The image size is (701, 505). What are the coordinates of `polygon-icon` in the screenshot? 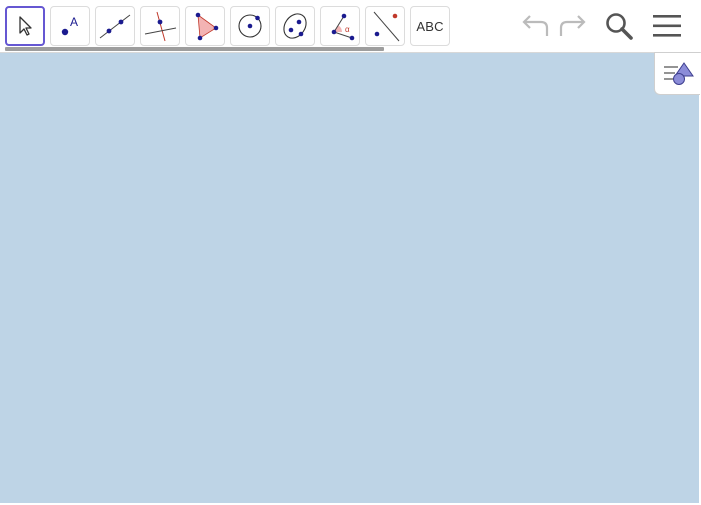 It's located at (207, 26).